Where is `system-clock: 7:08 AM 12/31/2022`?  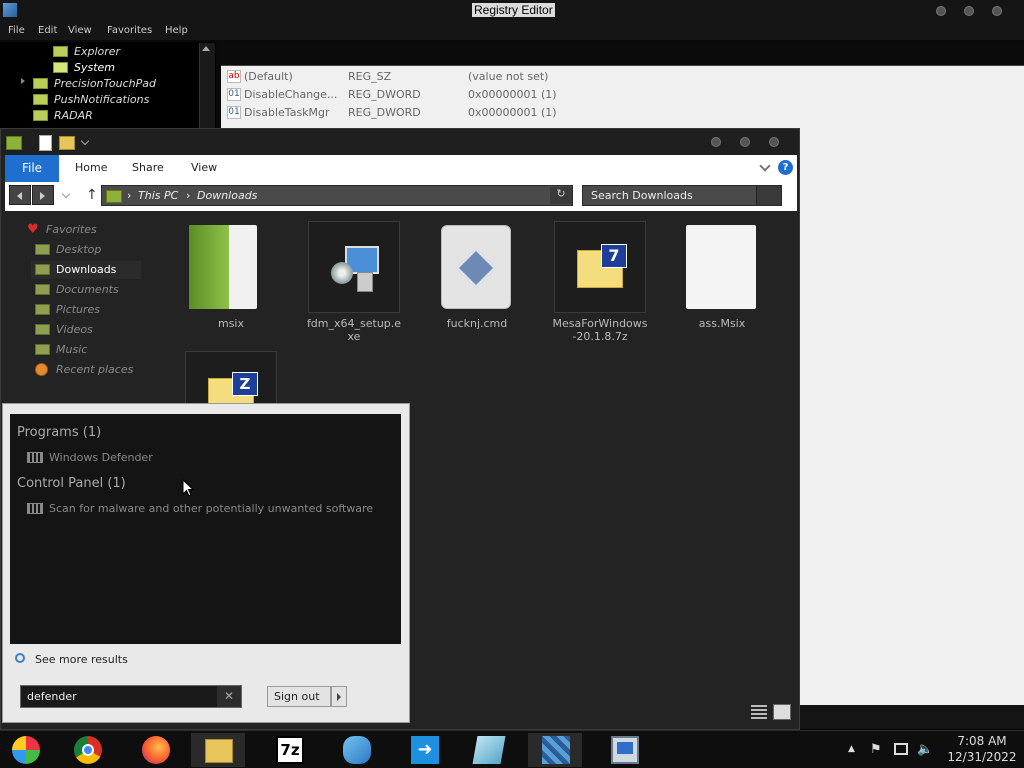 system-clock: 7:08 AM 12/31/2022 is located at coordinates (982, 749).